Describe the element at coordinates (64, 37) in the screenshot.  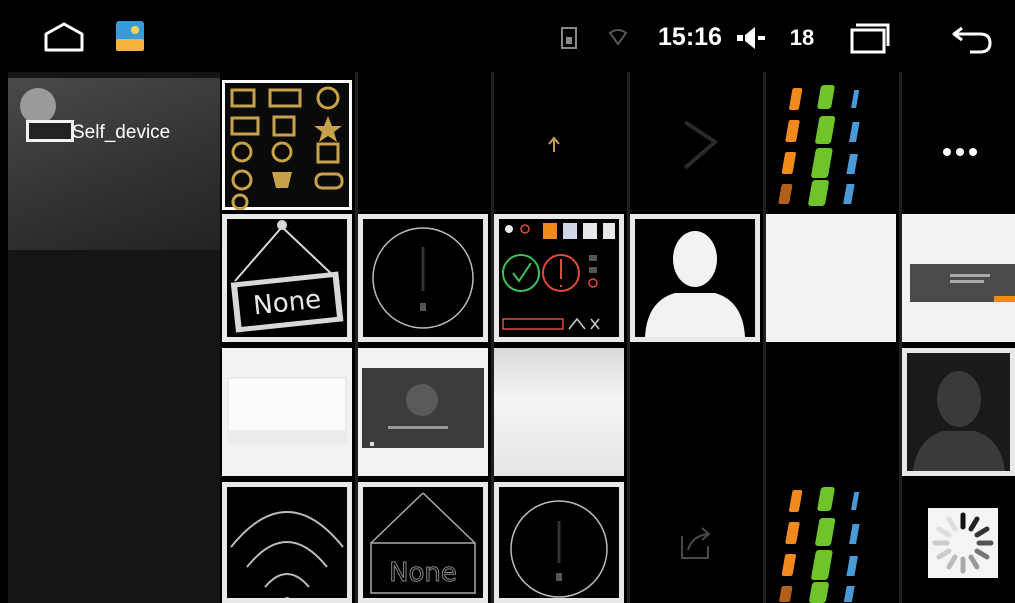
I see `home-icon` at that location.